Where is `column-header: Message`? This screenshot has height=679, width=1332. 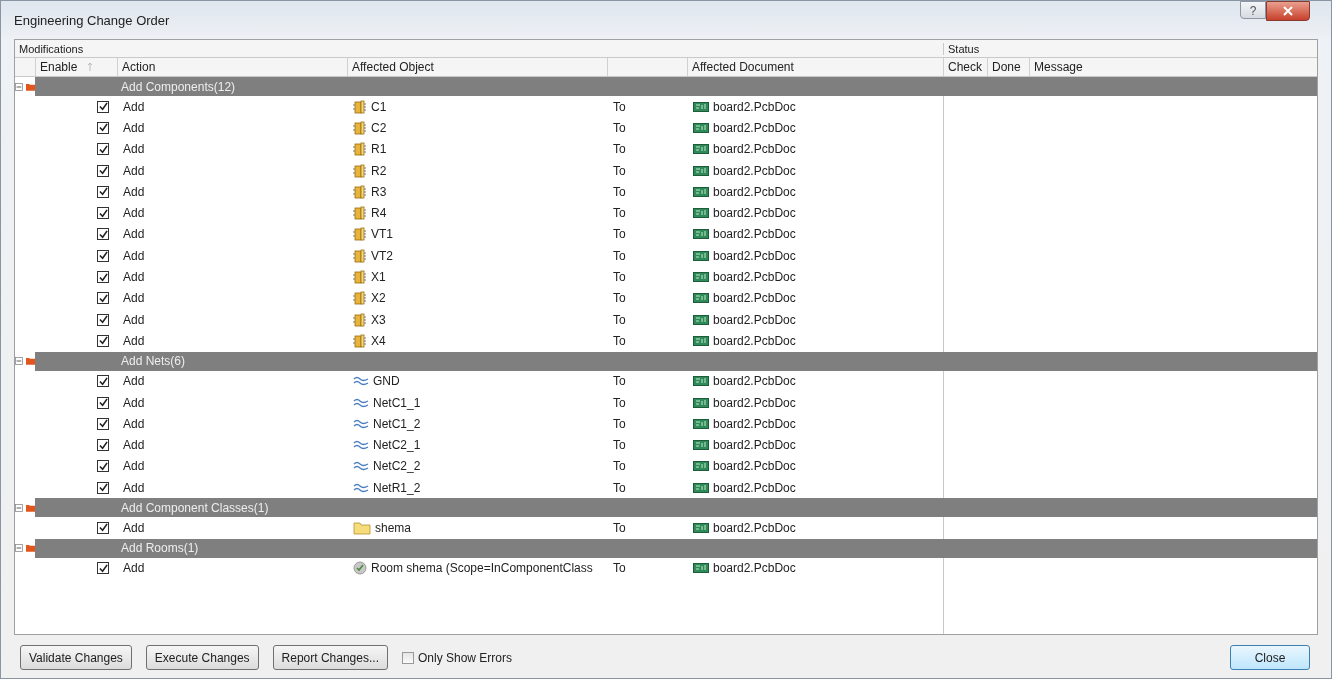 column-header: Message is located at coordinates (1173, 67).